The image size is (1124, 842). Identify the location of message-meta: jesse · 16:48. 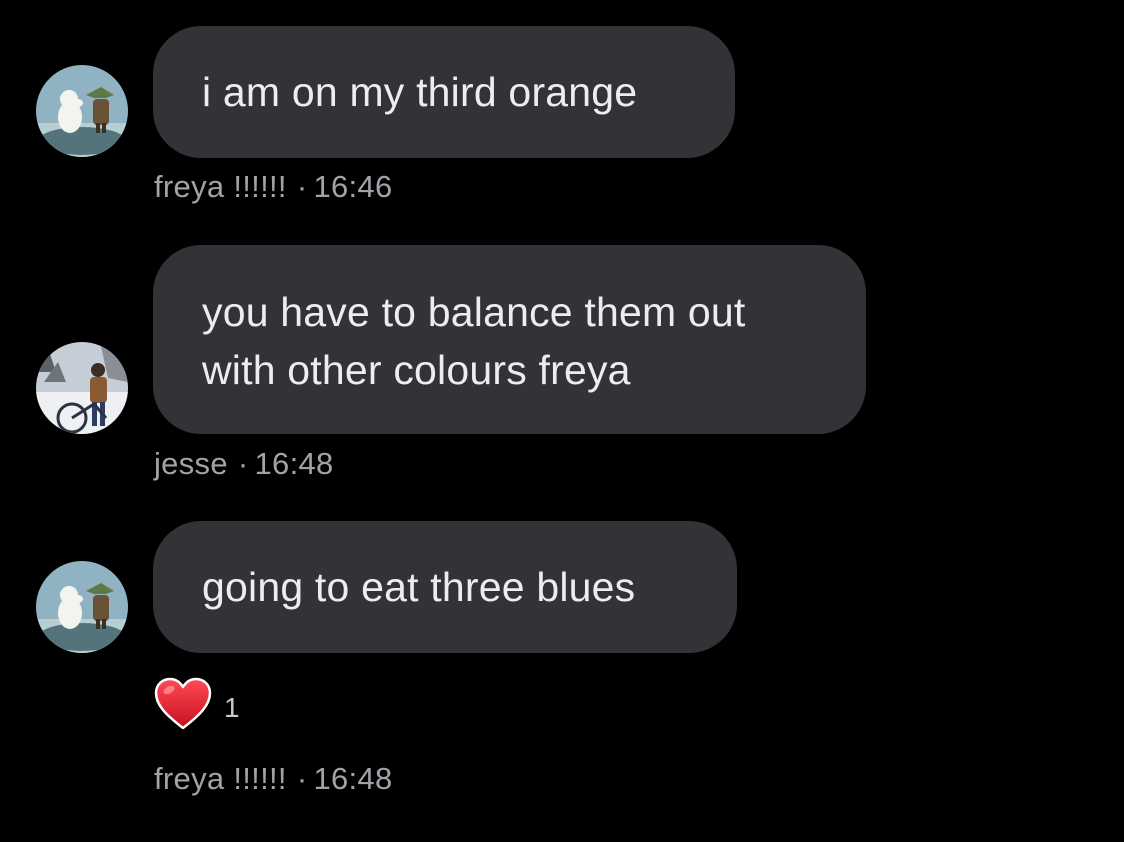
(244, 464).